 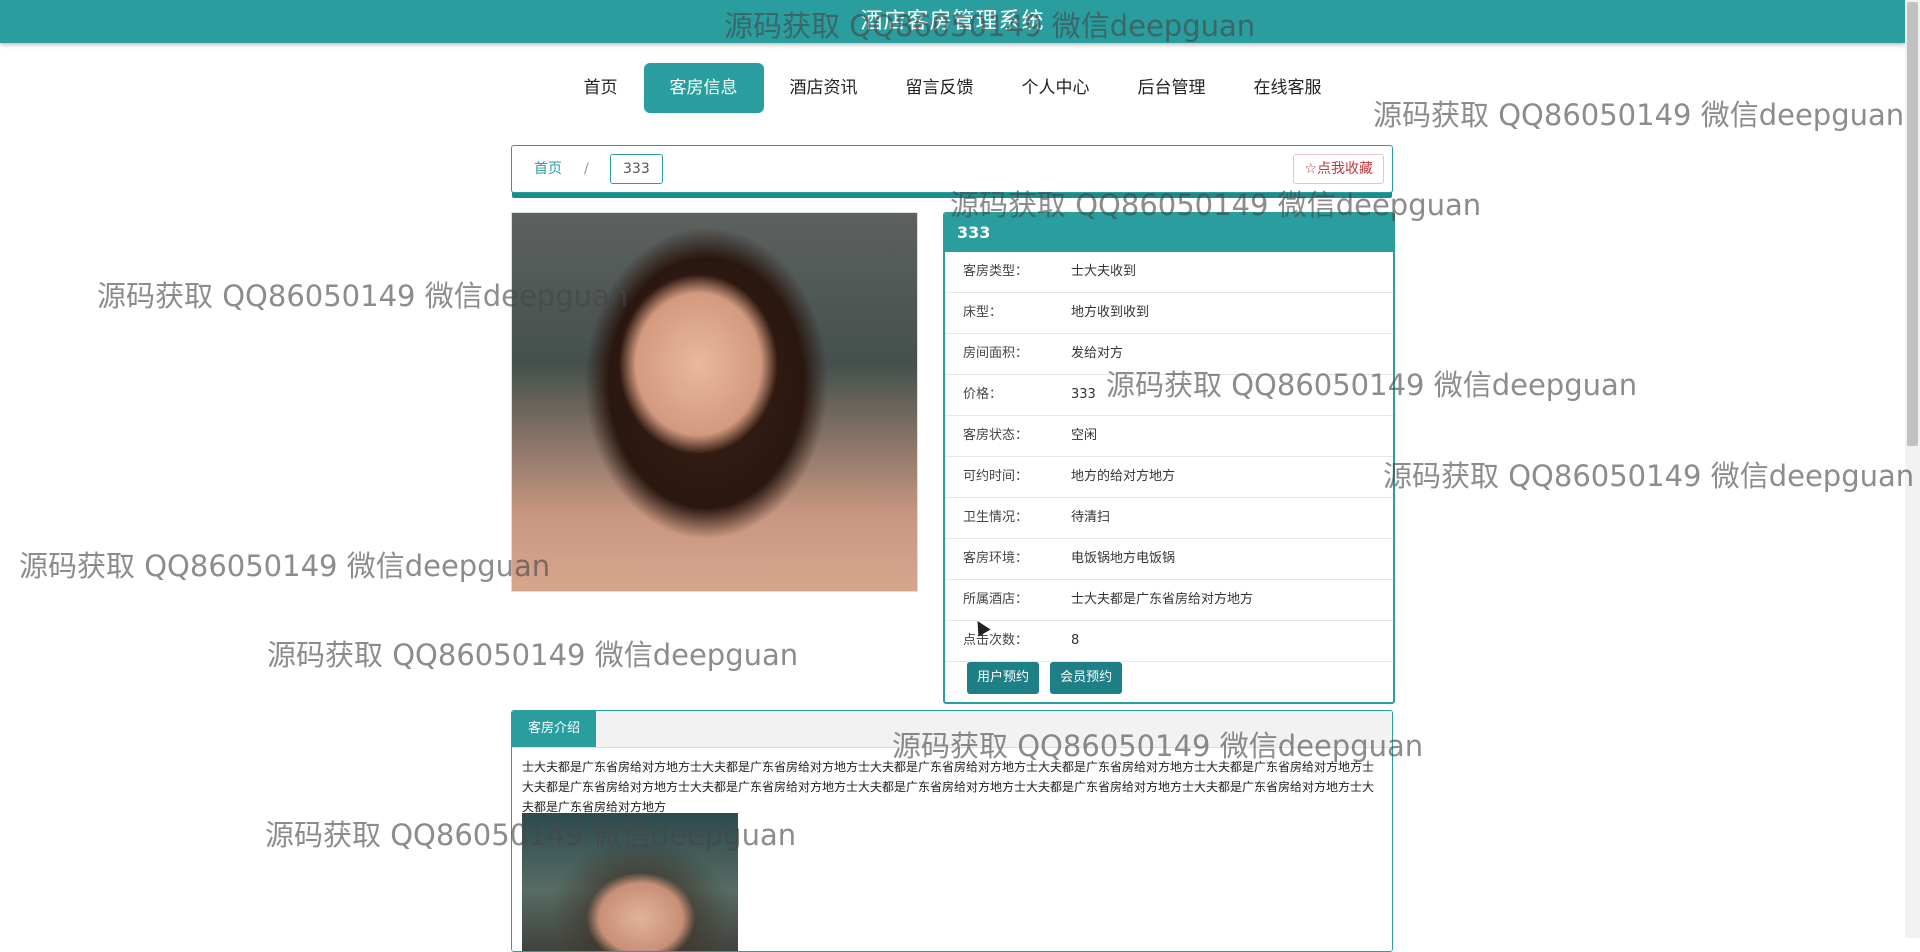 What do you see at coordinates (630, 882) in the screenshot?
I see `intro-image` at bounding box center [630, 882].